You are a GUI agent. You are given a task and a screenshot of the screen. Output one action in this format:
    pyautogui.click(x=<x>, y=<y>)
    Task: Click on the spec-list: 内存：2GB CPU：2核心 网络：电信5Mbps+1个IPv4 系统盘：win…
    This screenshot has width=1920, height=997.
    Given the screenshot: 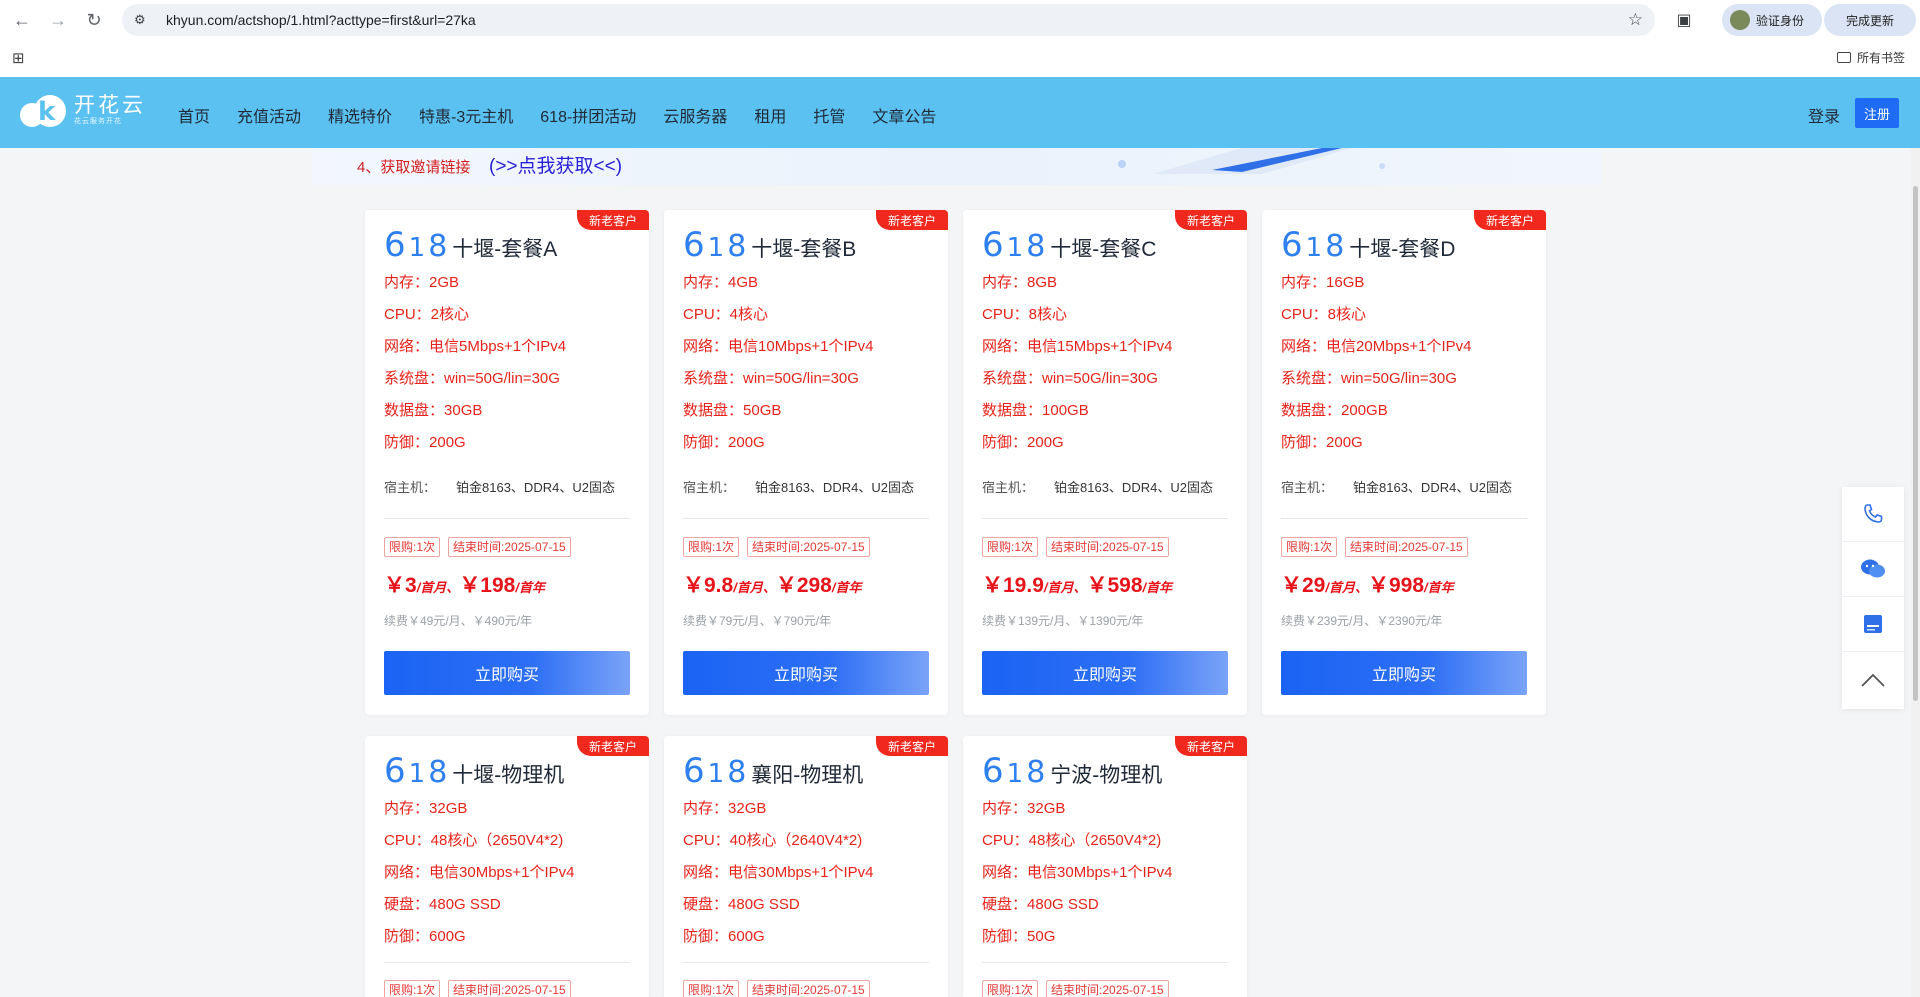 What is the action you would take?
    pyautogui.click(x=475, y=368)
    